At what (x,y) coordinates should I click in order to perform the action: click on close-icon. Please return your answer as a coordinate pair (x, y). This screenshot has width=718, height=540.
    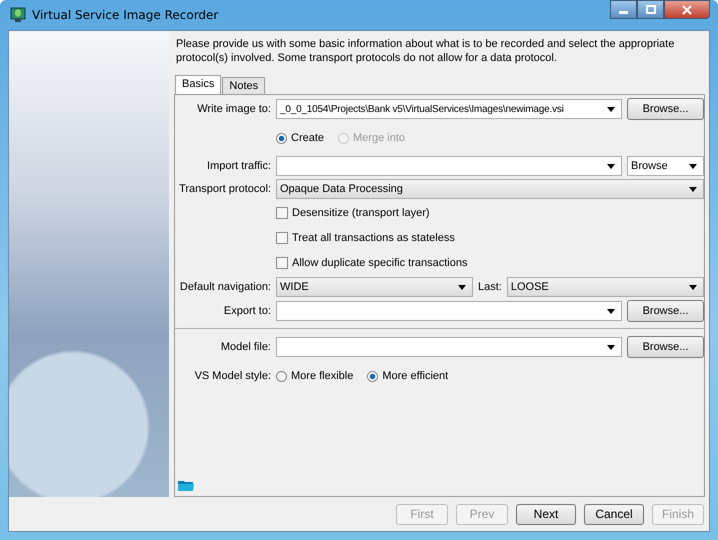
    Looking at the image, I should click on (687, 9).